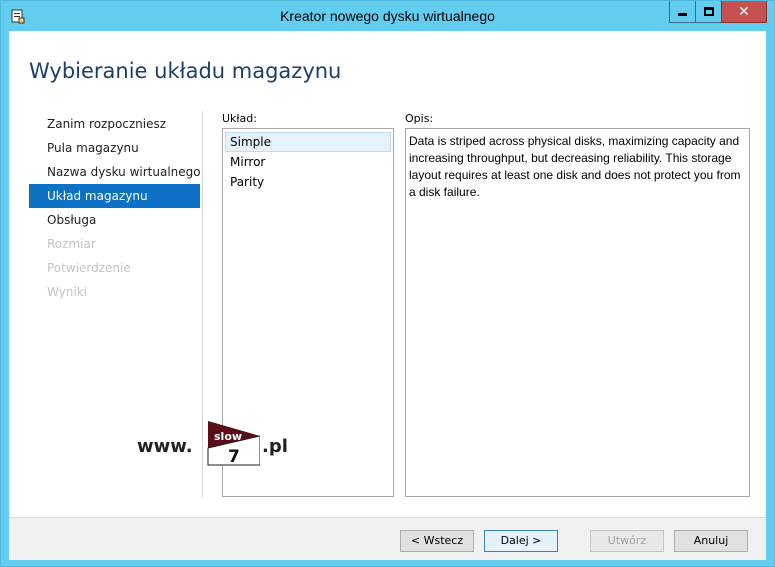 The image size is (775, 567). I want to click on maximize-button, so click(708, 12).